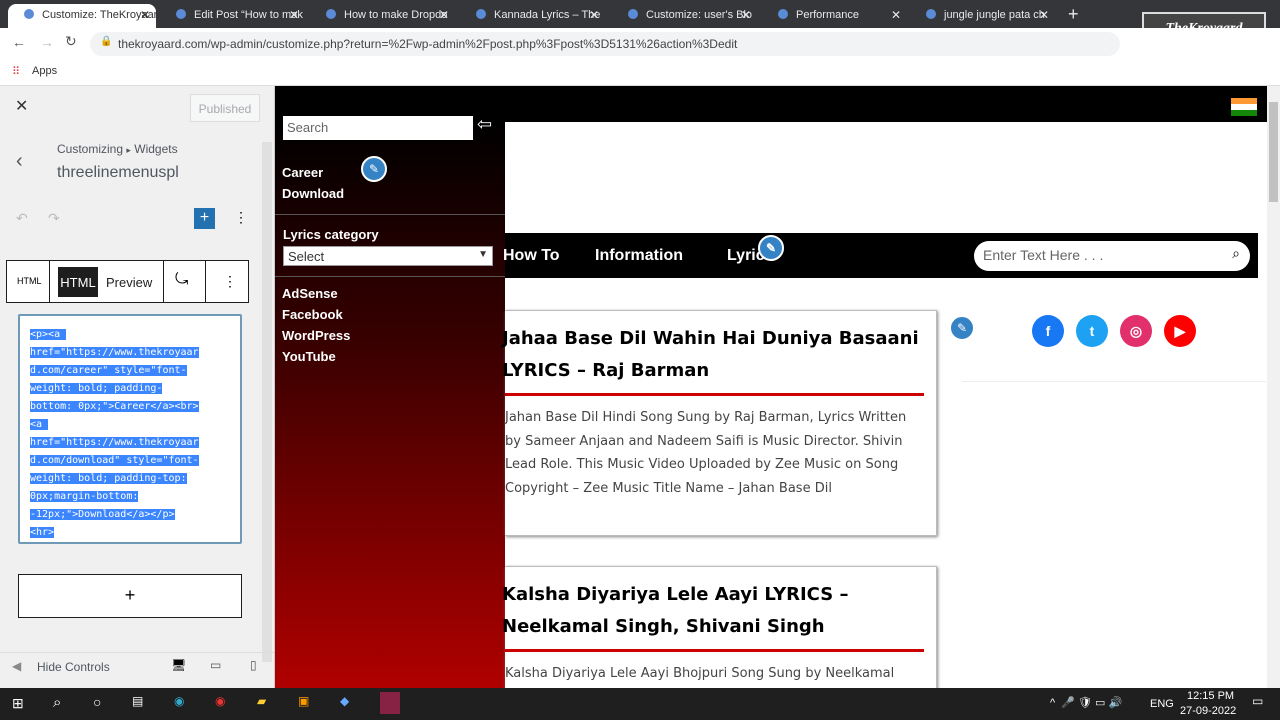  Describe the element at coordinates (1048, 331) in the screenshot. I see `facebook-icon: f` at that location.